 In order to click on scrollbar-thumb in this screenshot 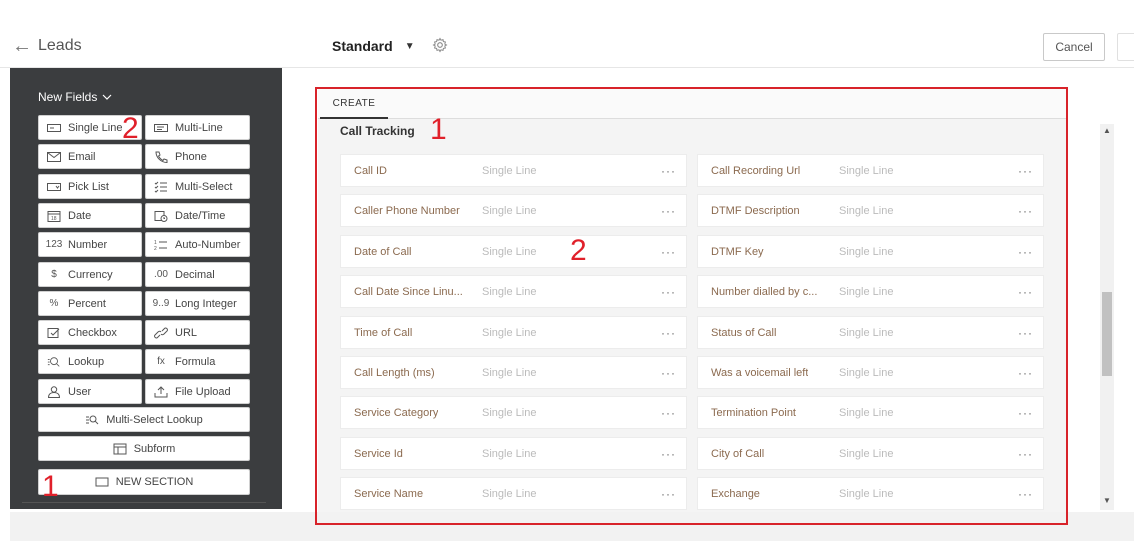, I will do `click(1107, 334)`.